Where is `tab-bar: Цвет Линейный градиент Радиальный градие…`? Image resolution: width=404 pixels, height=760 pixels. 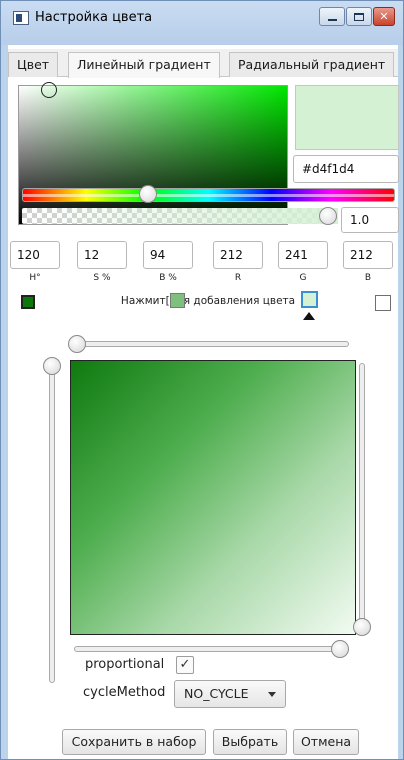 tab-bar: Цвет Линейный градиент Радиальный градие… is located at coordinates (203, 63).